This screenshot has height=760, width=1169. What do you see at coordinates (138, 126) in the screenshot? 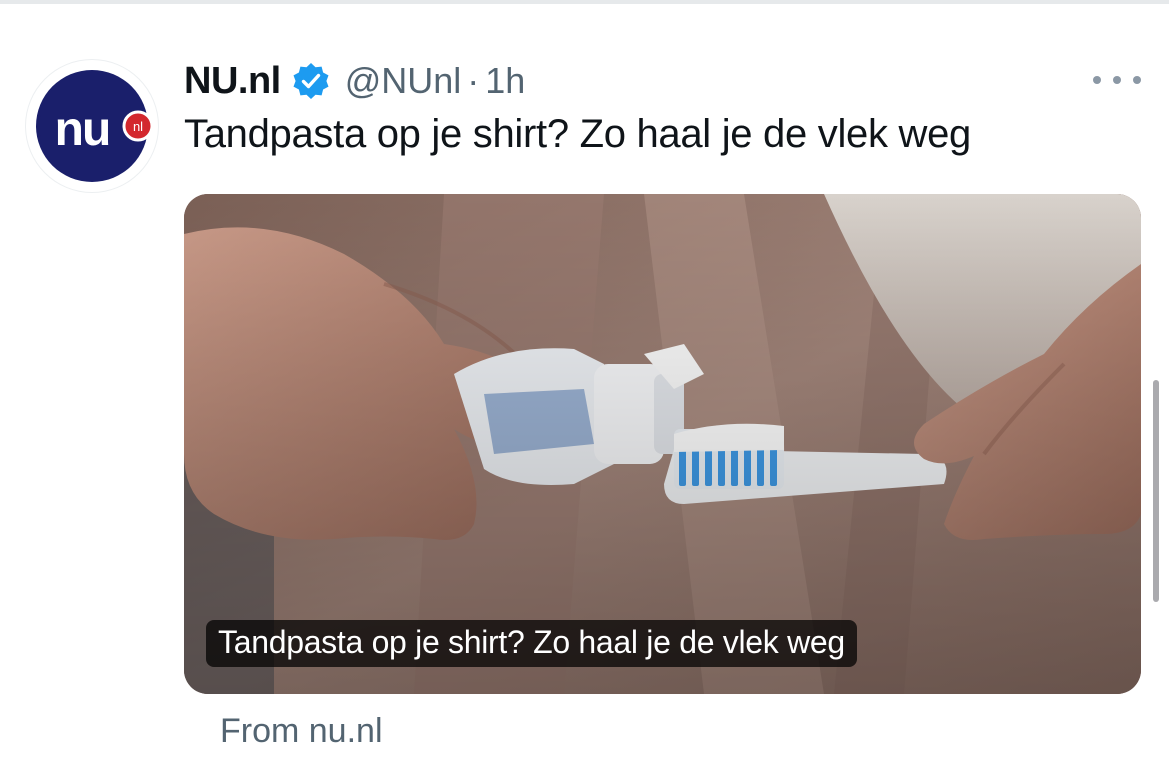
I see `avatar-badge-text: nl` at bounding box center [138, 126].